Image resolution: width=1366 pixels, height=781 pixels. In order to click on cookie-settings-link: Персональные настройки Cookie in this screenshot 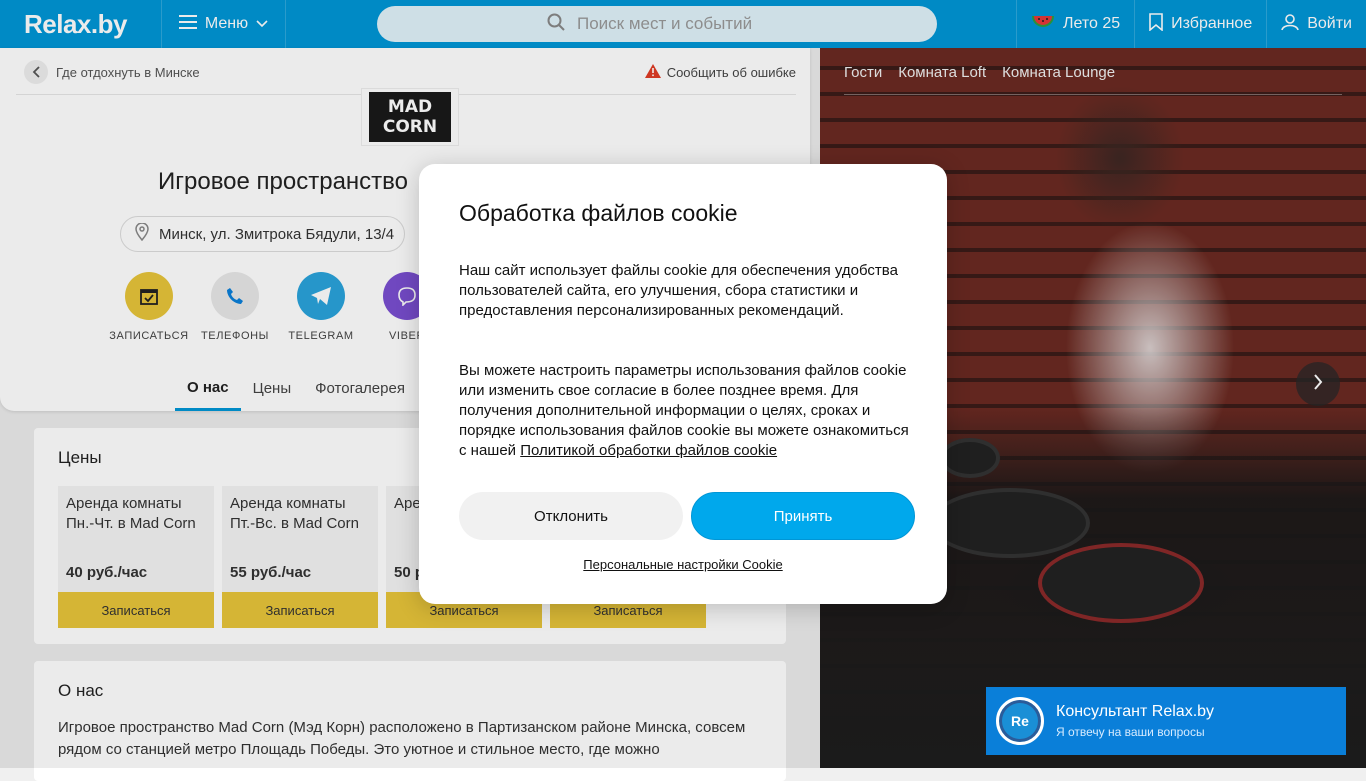, I will do `click(683, 564)`.